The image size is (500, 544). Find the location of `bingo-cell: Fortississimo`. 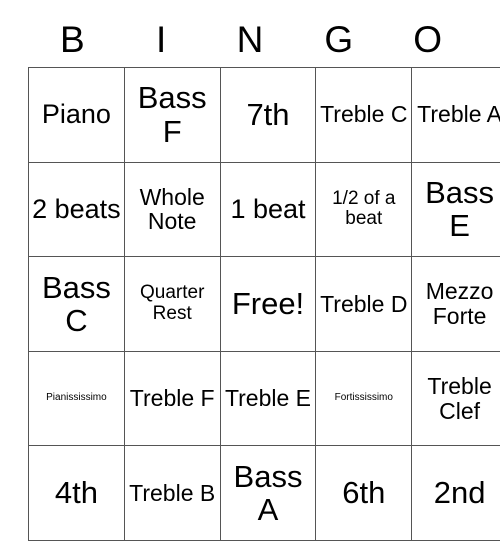

bingo-cell: Fortississimo is located at coordinates (364, 398).